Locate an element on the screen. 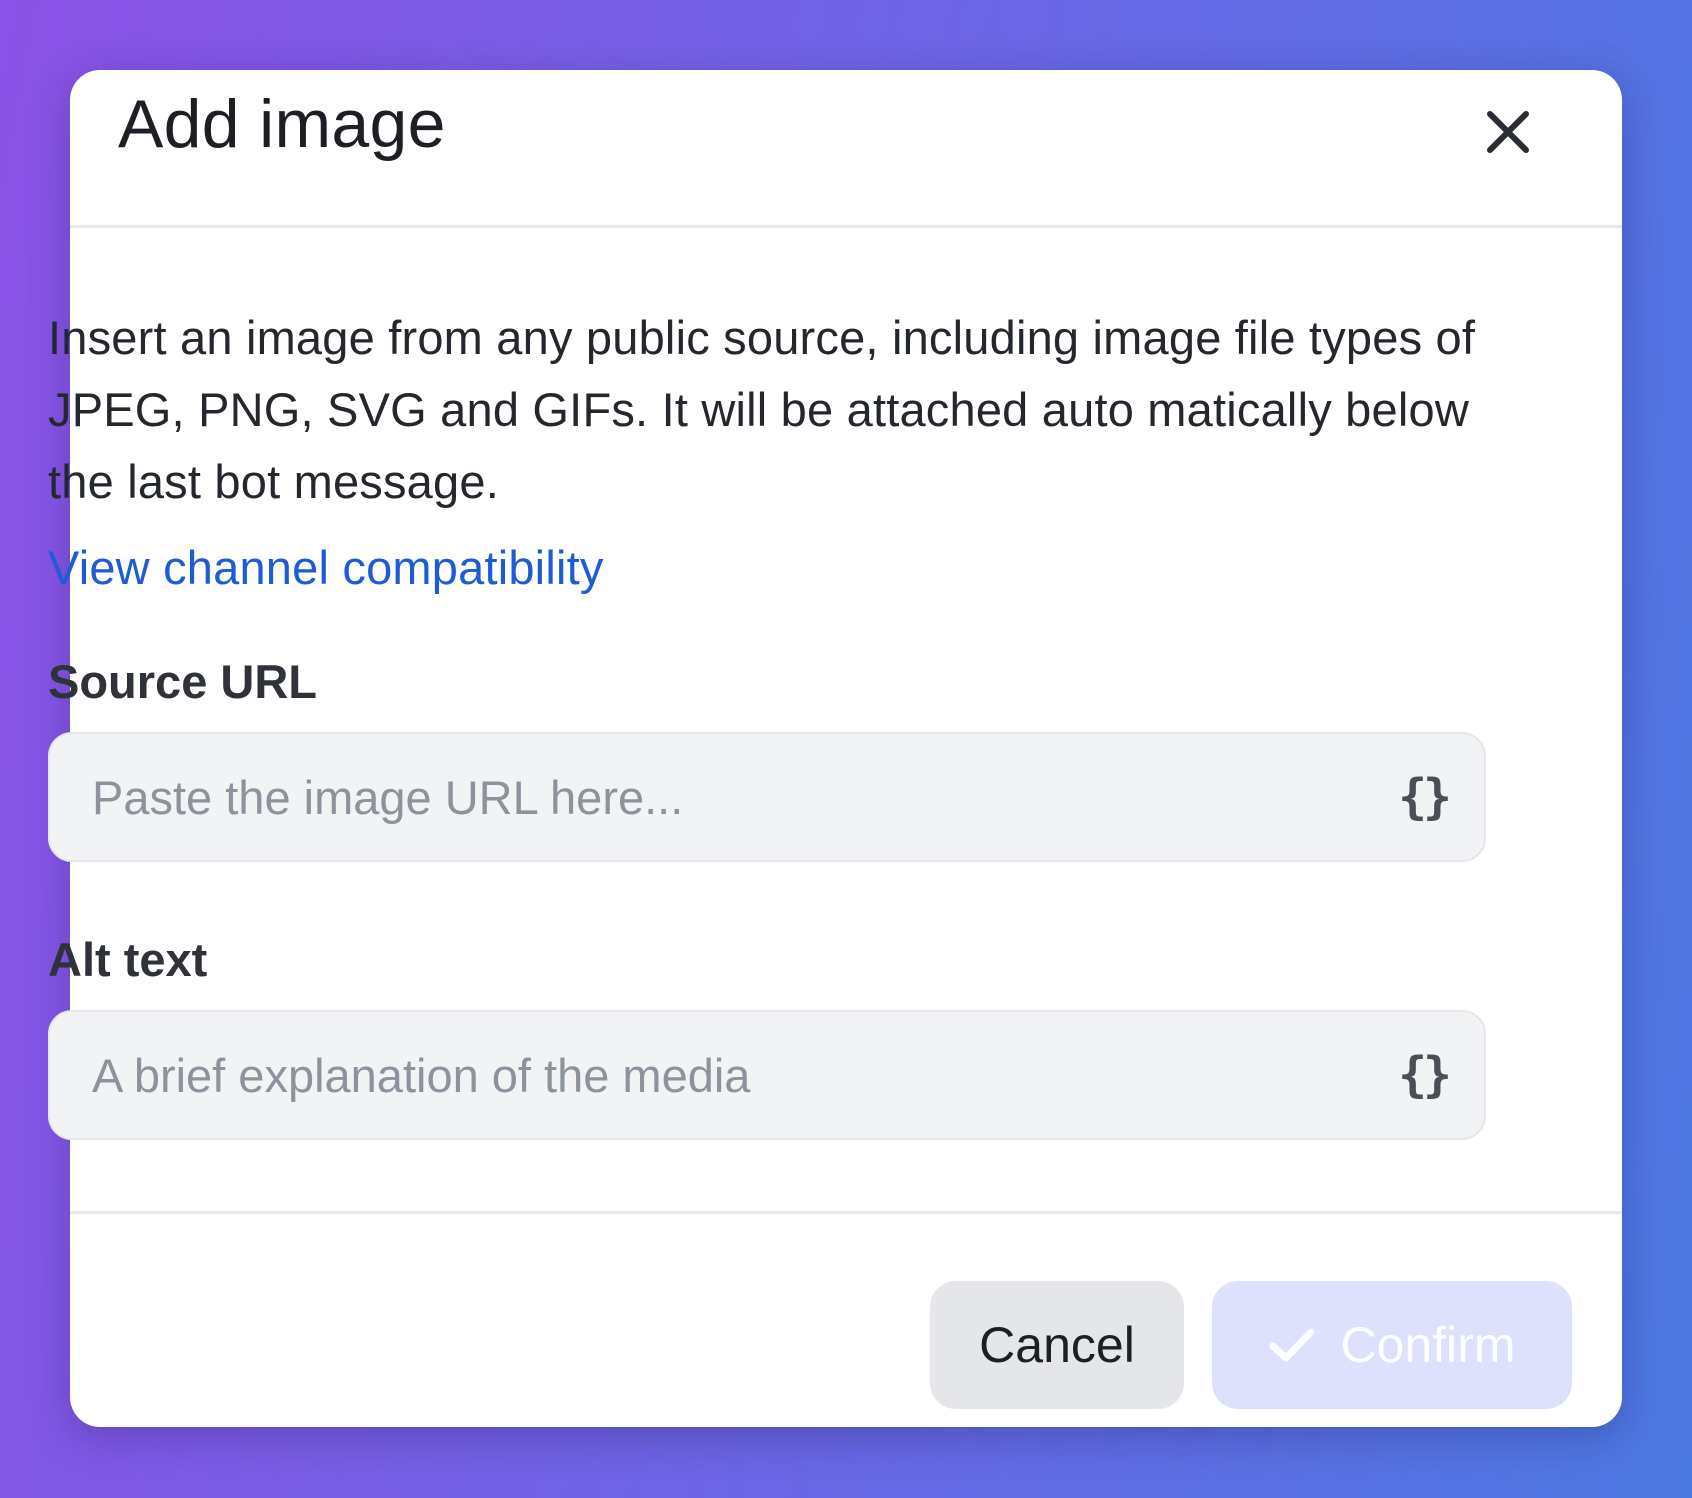 The width and height of the screenshot is (1692, 1498). footer-divider is located at coordinates (846, 1212).